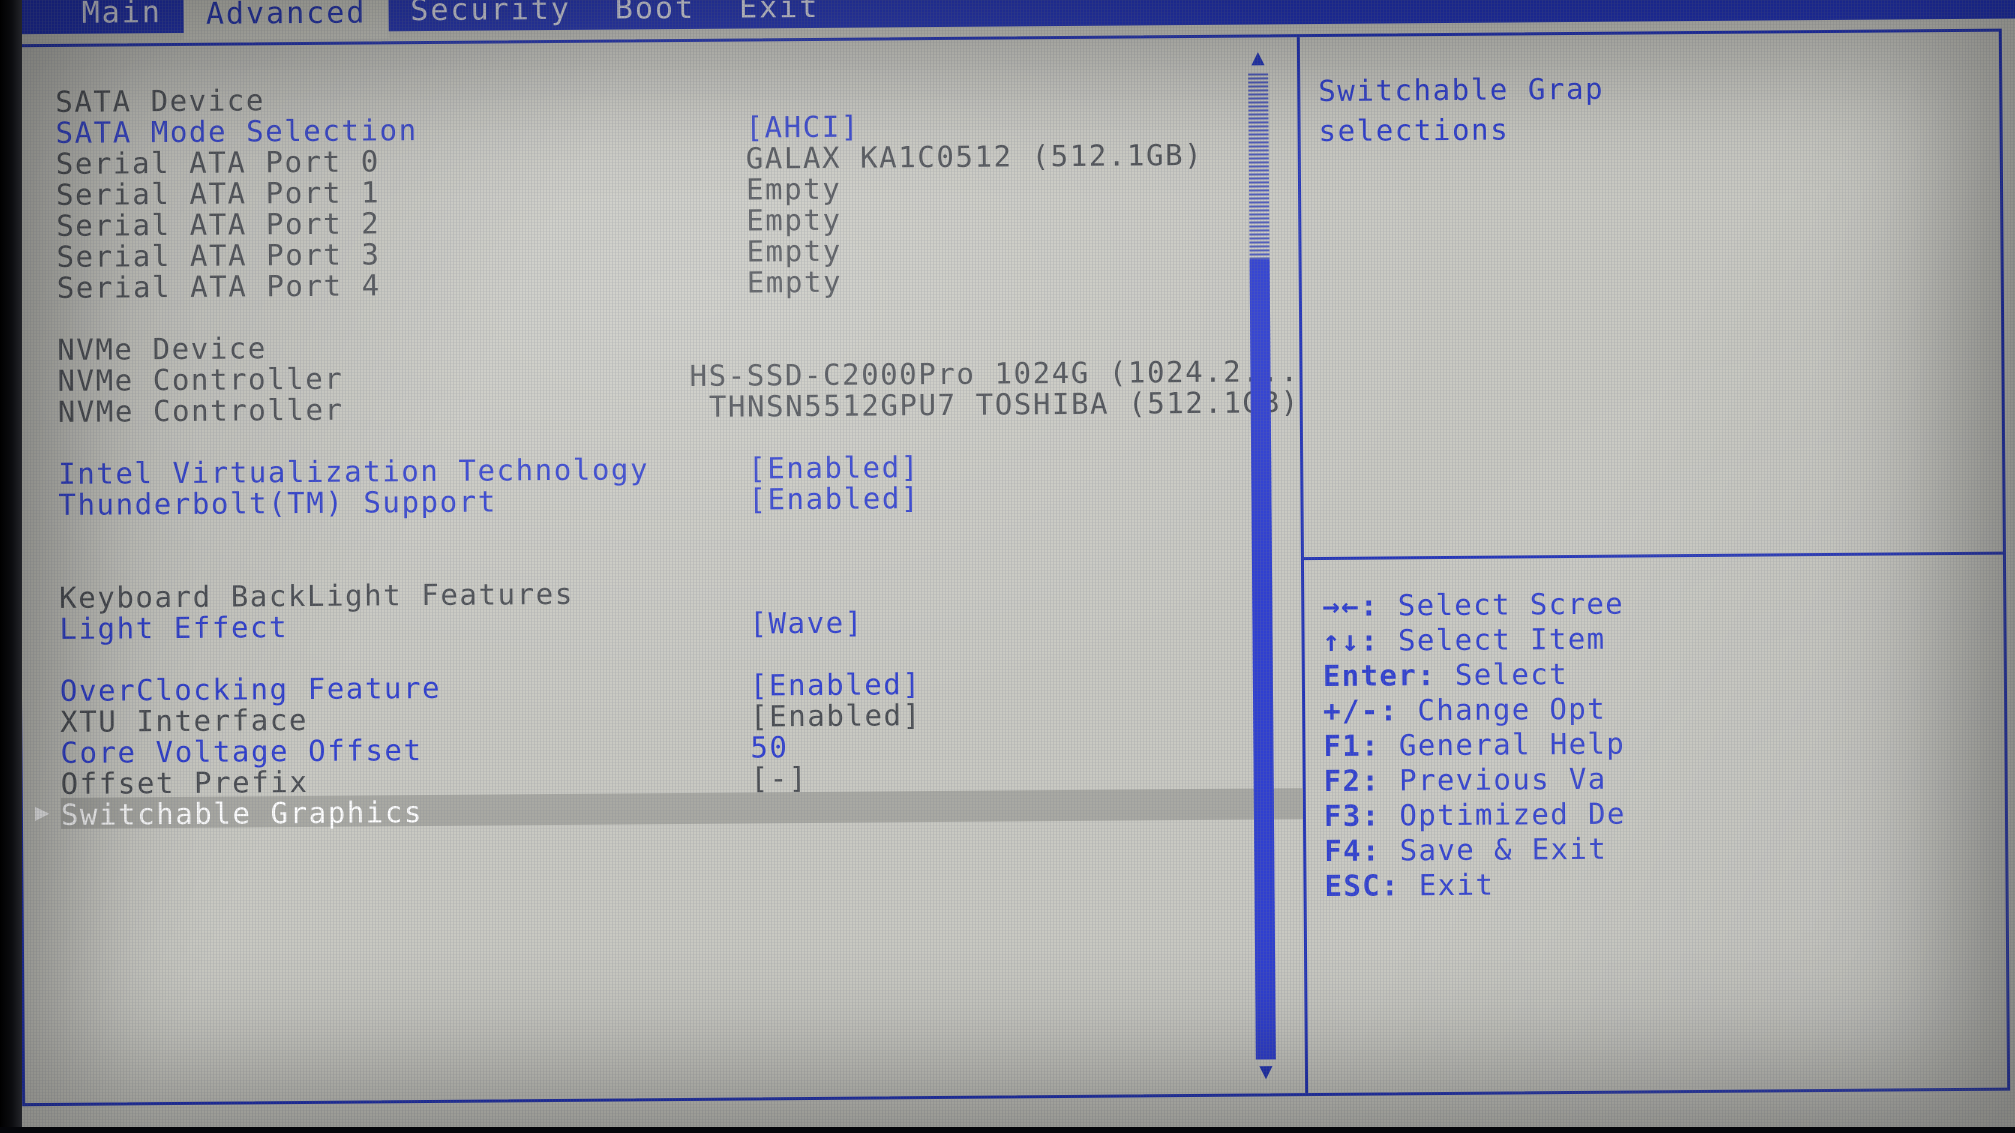 The height and width of the screenshot is (1133, 2015). Describe the element at coordinates (1665, 848) in the screenshot. I see `legend-row: F4: Save & Exit` at that location.